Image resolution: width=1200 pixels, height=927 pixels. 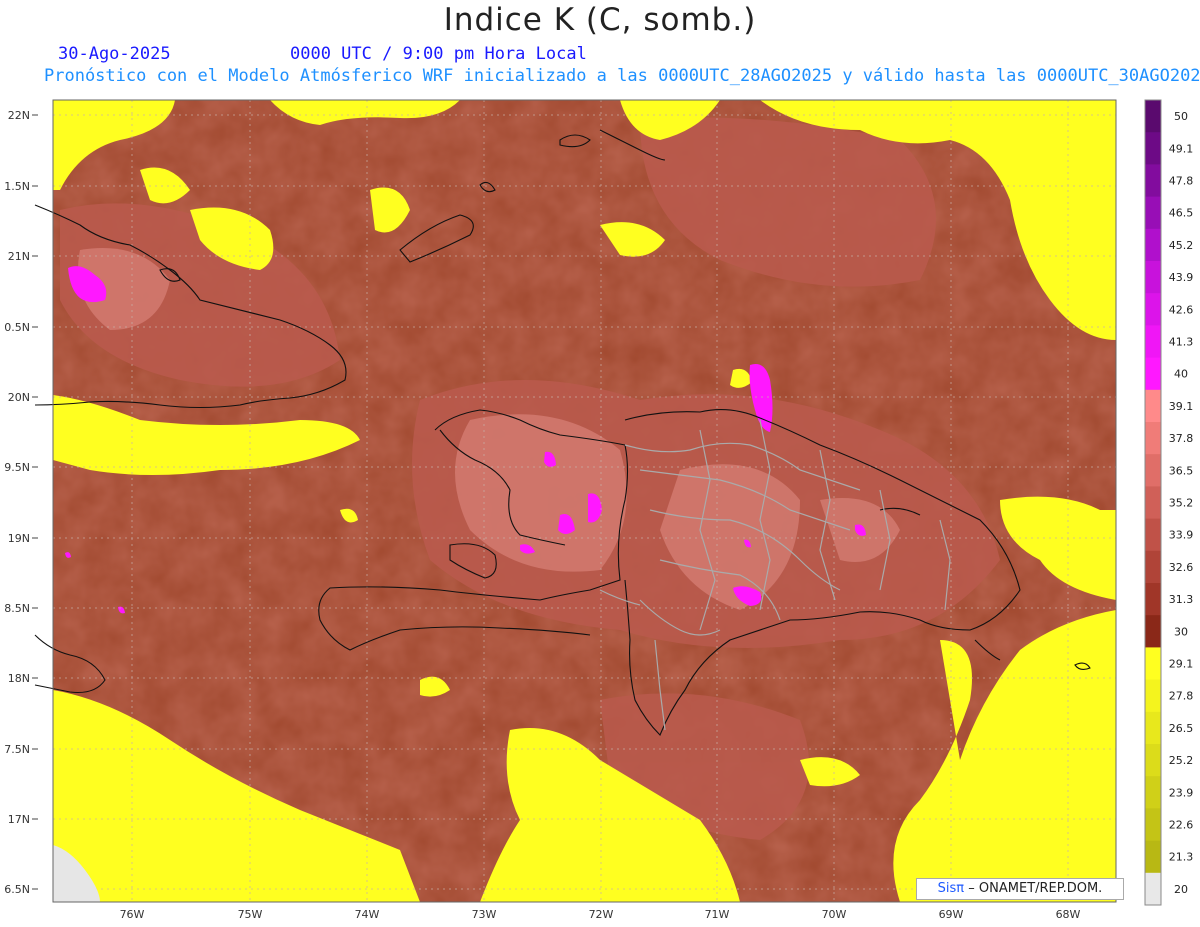 What do you see at coordinates (1181, 664) in the screenshot?
I see `colorbar-label: 29.1` at bounding box center [1181, 664].